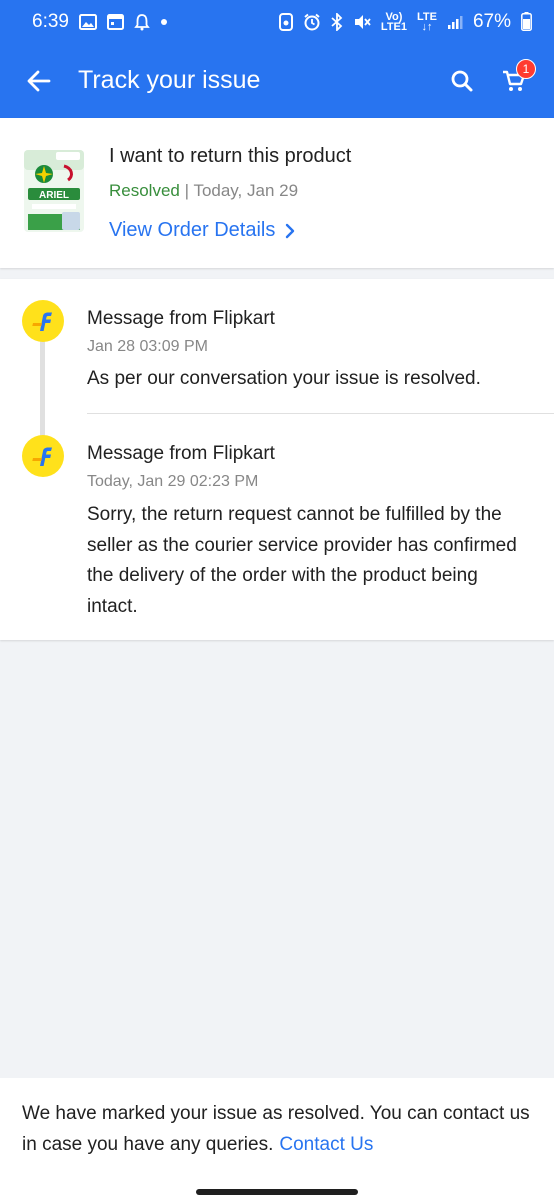 The width and height of the screenshot is (554, 1200). Describe the element at coordinates (147, 346) in the screenshot. I see `message-timestamp: Jan 28 03:09 PM` at that location.